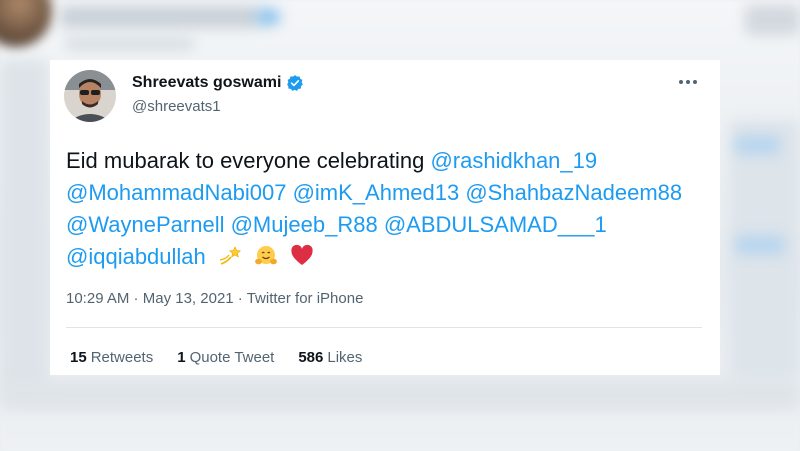 Image resolution: width=800 pixels, height=451 pixels. I want to click on hugging-face-icon, so click(266, 256).